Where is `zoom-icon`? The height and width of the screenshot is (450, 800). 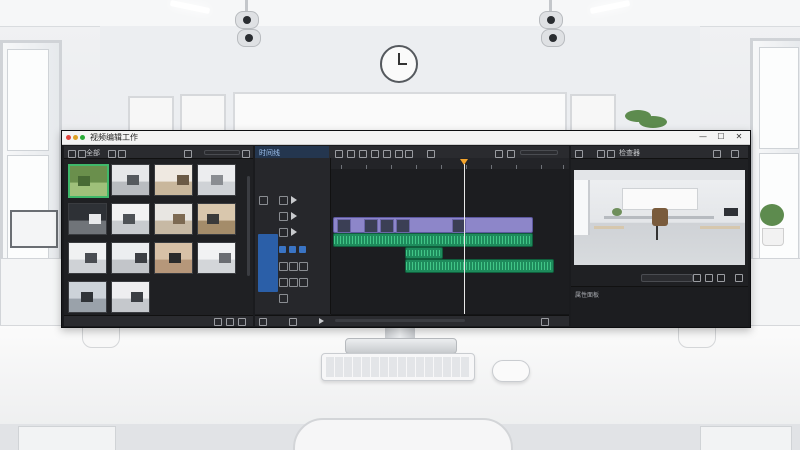
zoom-icon is located at coordinates (511, 154).